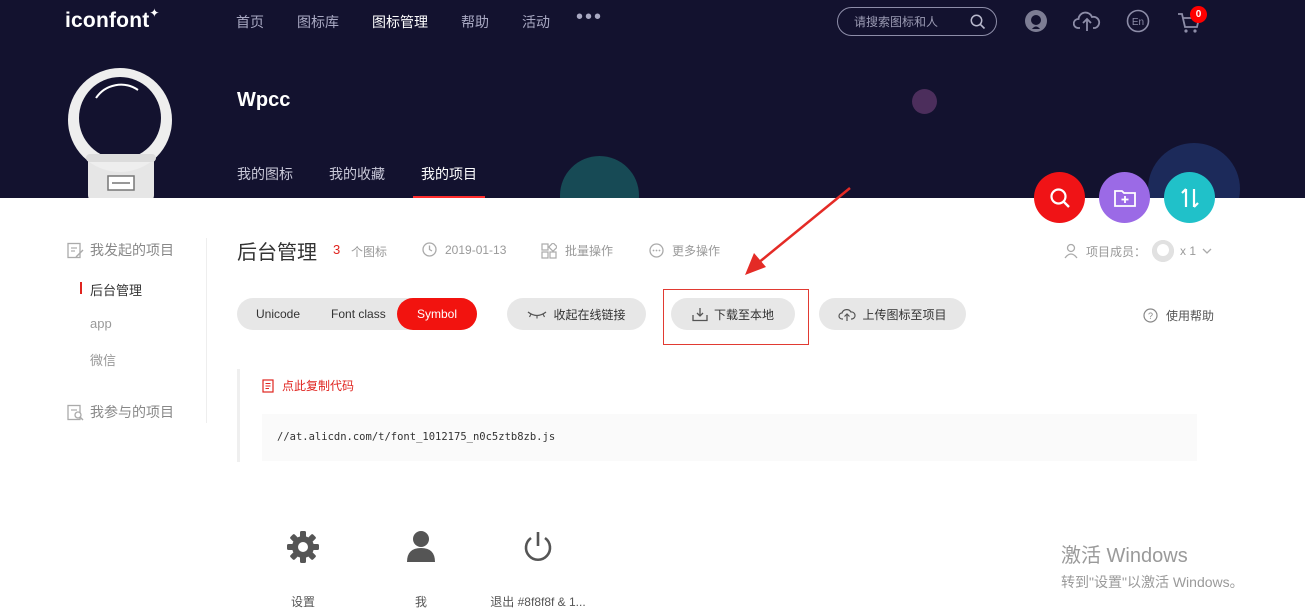 Image resolution: width=1305 pixels, height=614 pixels. Describe the element at coordinates (110, 289) in the screenshot. I see `sidebar-item-project-admin: 后台管理` at that location.